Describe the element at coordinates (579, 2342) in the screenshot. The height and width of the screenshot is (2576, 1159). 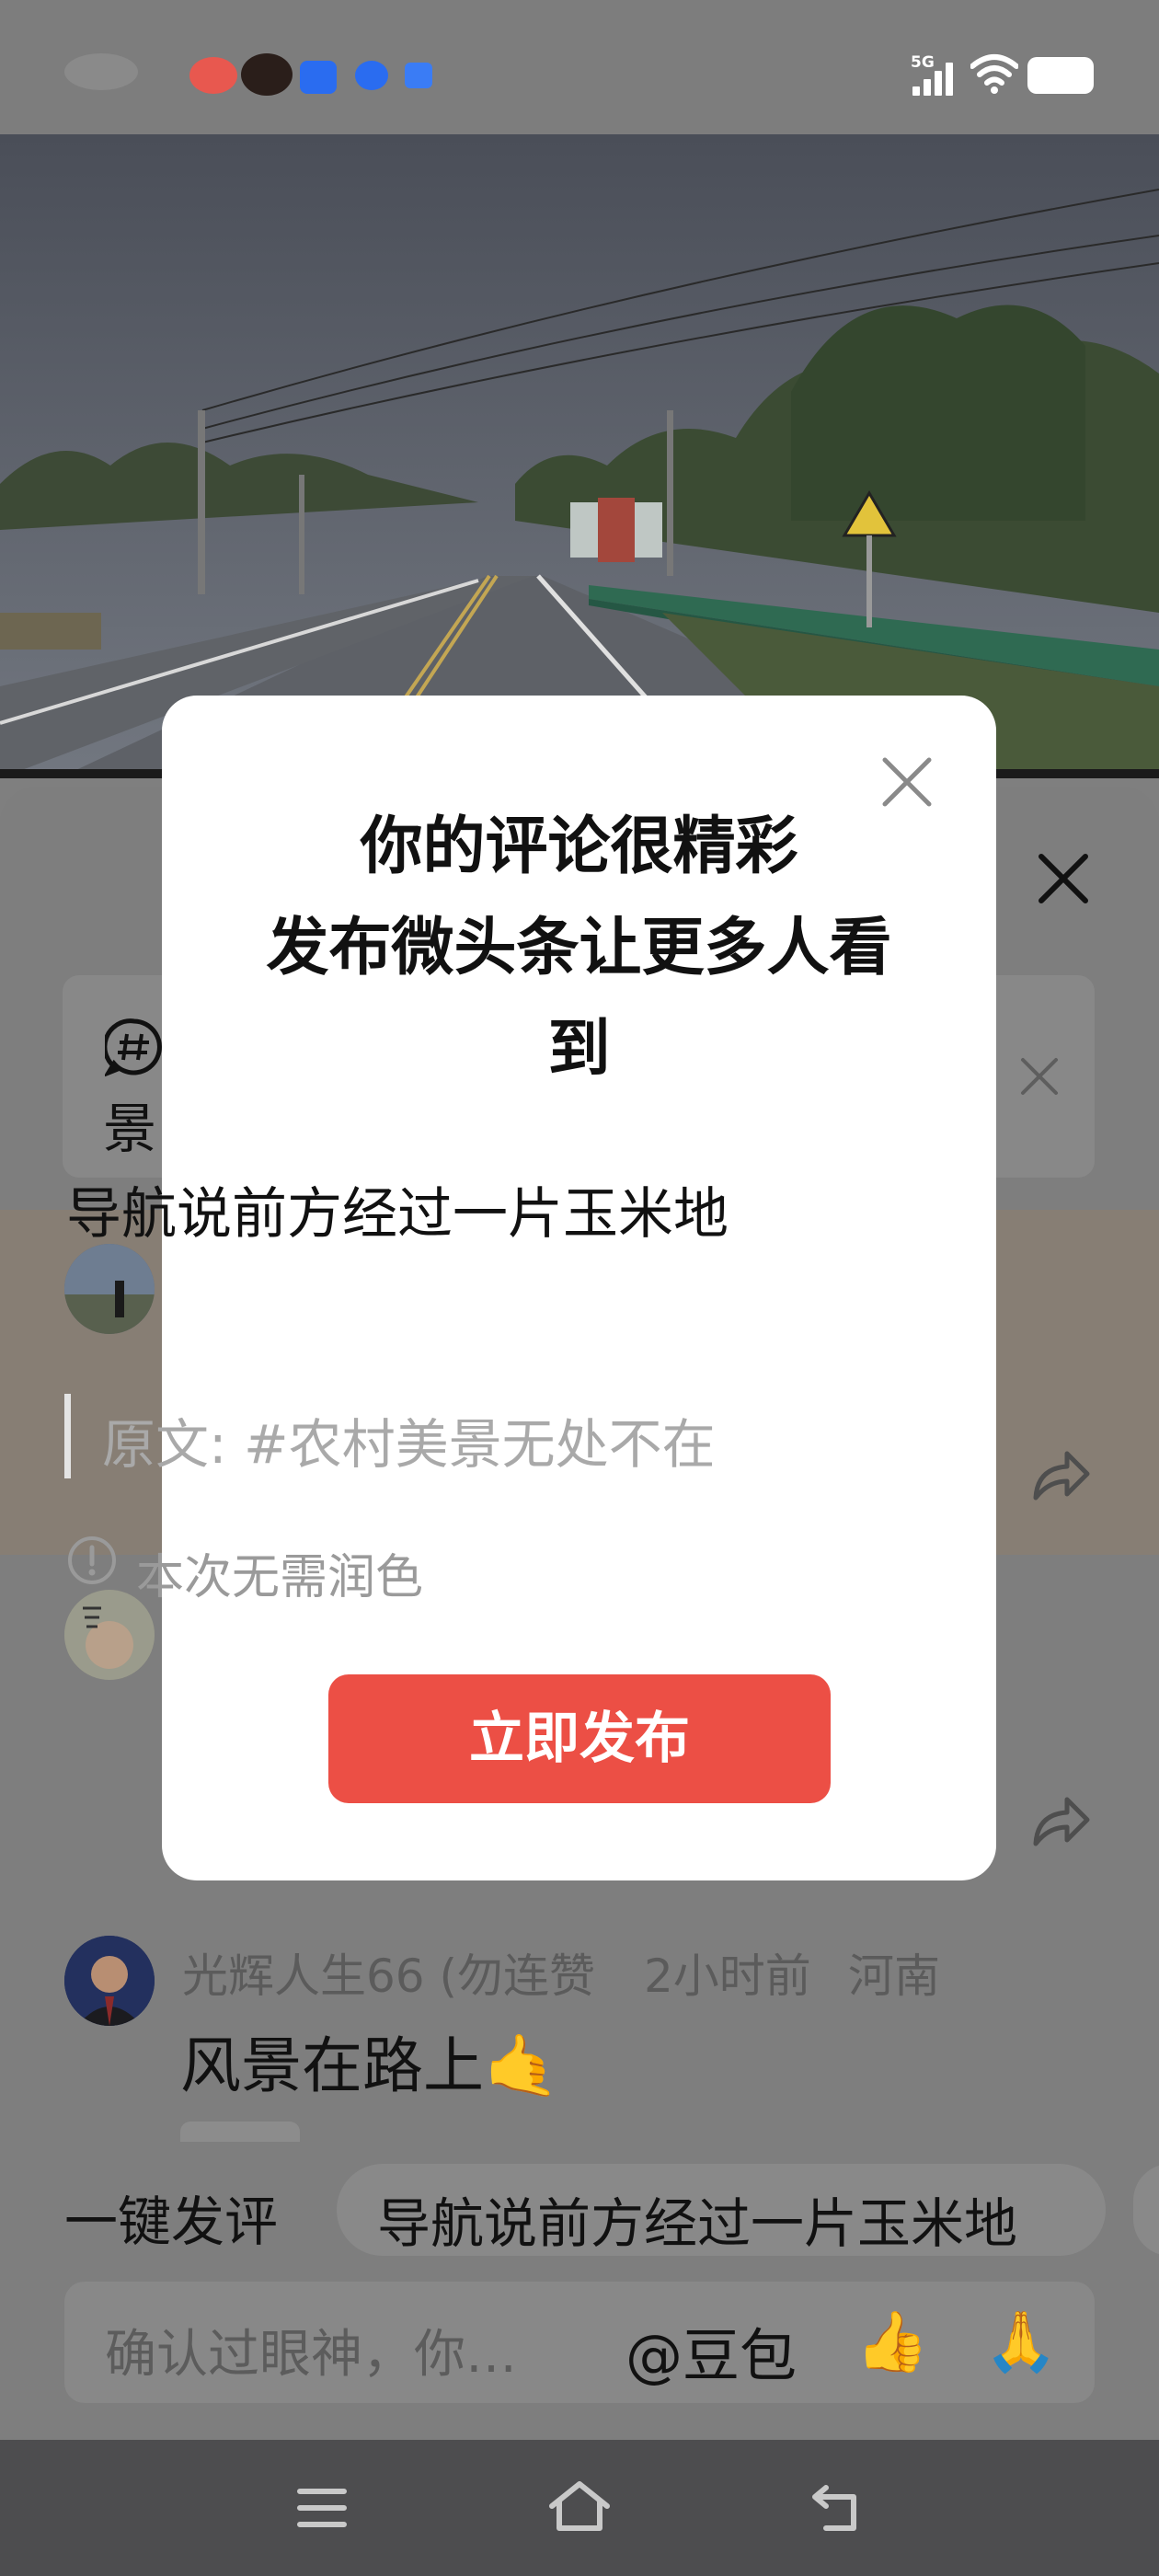
I see `comment-input: 确认过眼神，你… @豆包 👍 🙏` at that location.